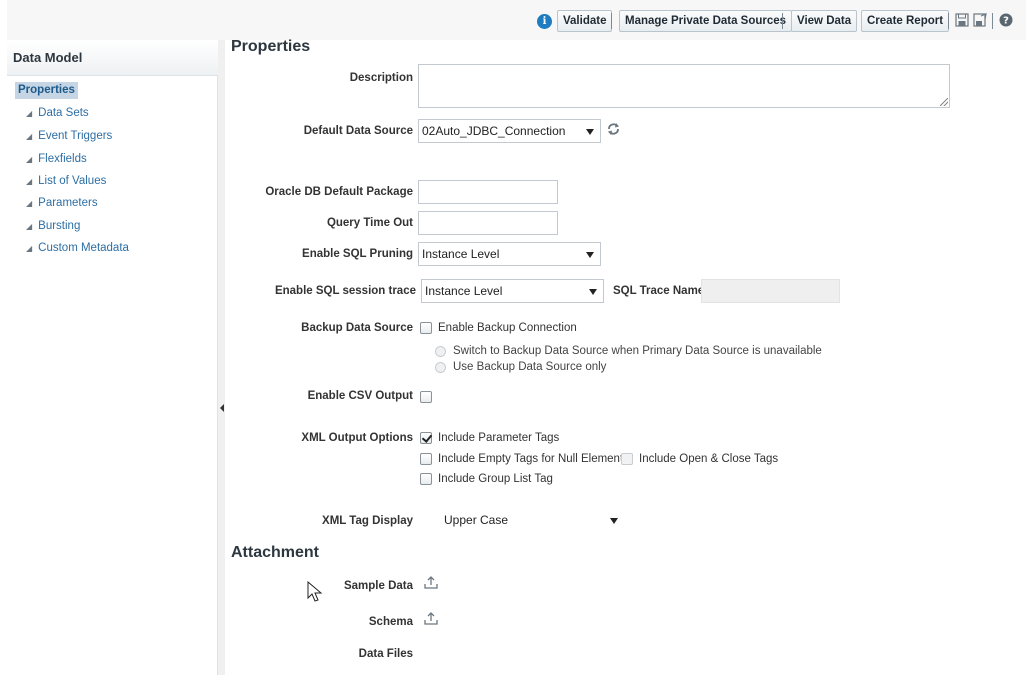 This screenshot has height=675, width=1026. Describe the element at coordinates (533, 459) in the screenshot. I see `include-empty-tags-label: Include Empty Tags for Null Elements` at that location.